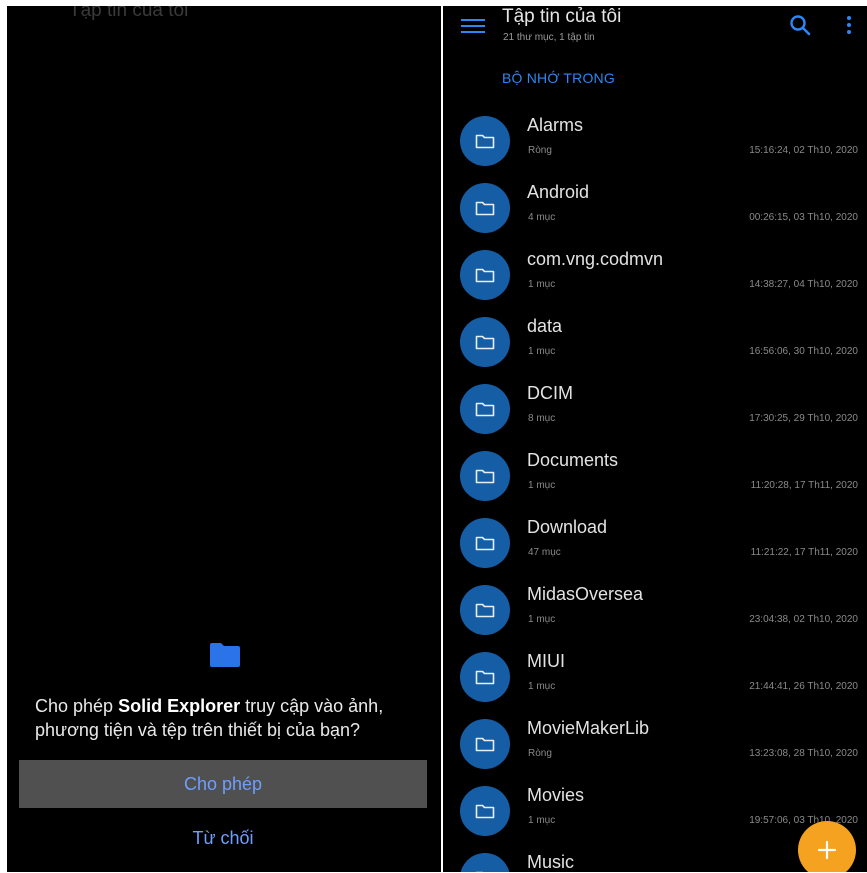 Image resolution: width=867 pixels, height=873 pixels. What do you see at coordinates (800, 25) in the screenshot?
I see `search-icon` at bounding box center [800, 25].